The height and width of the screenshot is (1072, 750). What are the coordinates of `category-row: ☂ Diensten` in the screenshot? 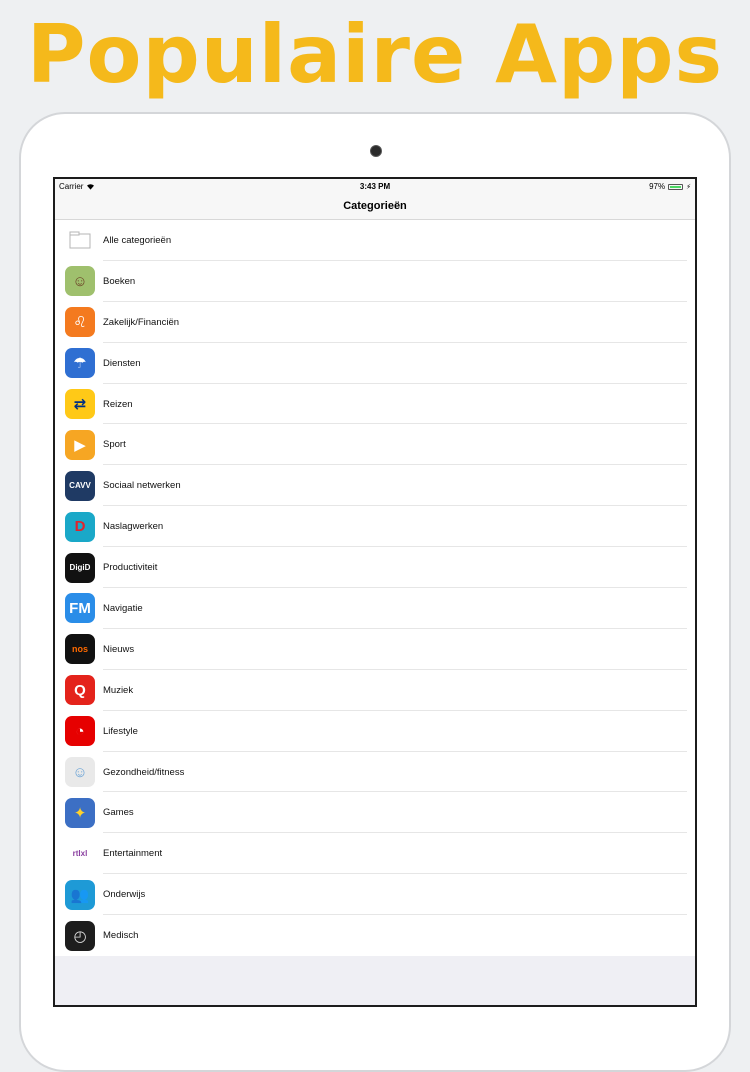 It's located at (375, 363).